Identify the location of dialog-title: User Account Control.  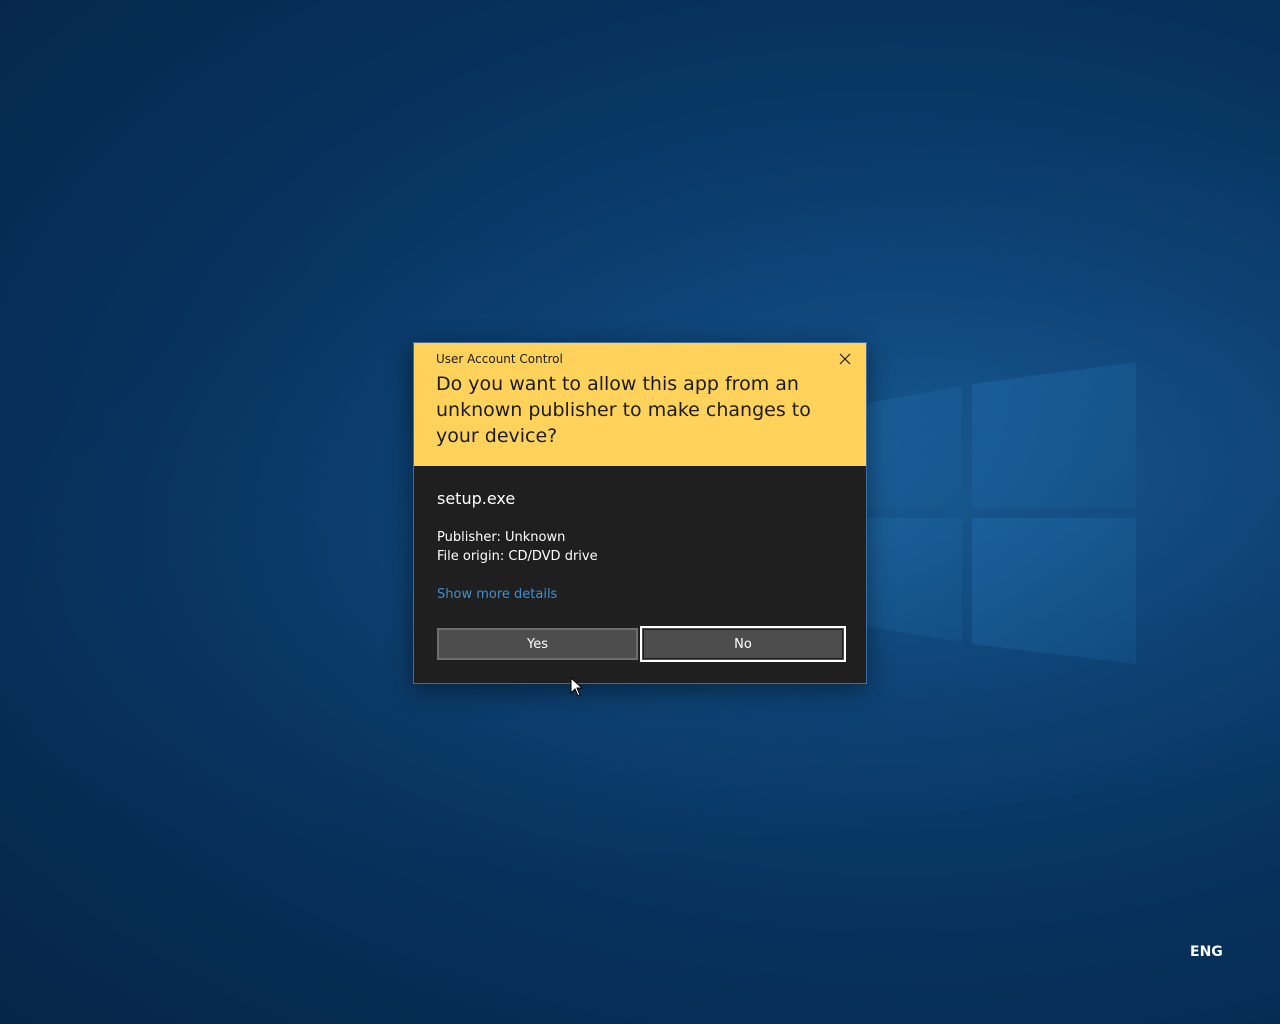
(499, 359).